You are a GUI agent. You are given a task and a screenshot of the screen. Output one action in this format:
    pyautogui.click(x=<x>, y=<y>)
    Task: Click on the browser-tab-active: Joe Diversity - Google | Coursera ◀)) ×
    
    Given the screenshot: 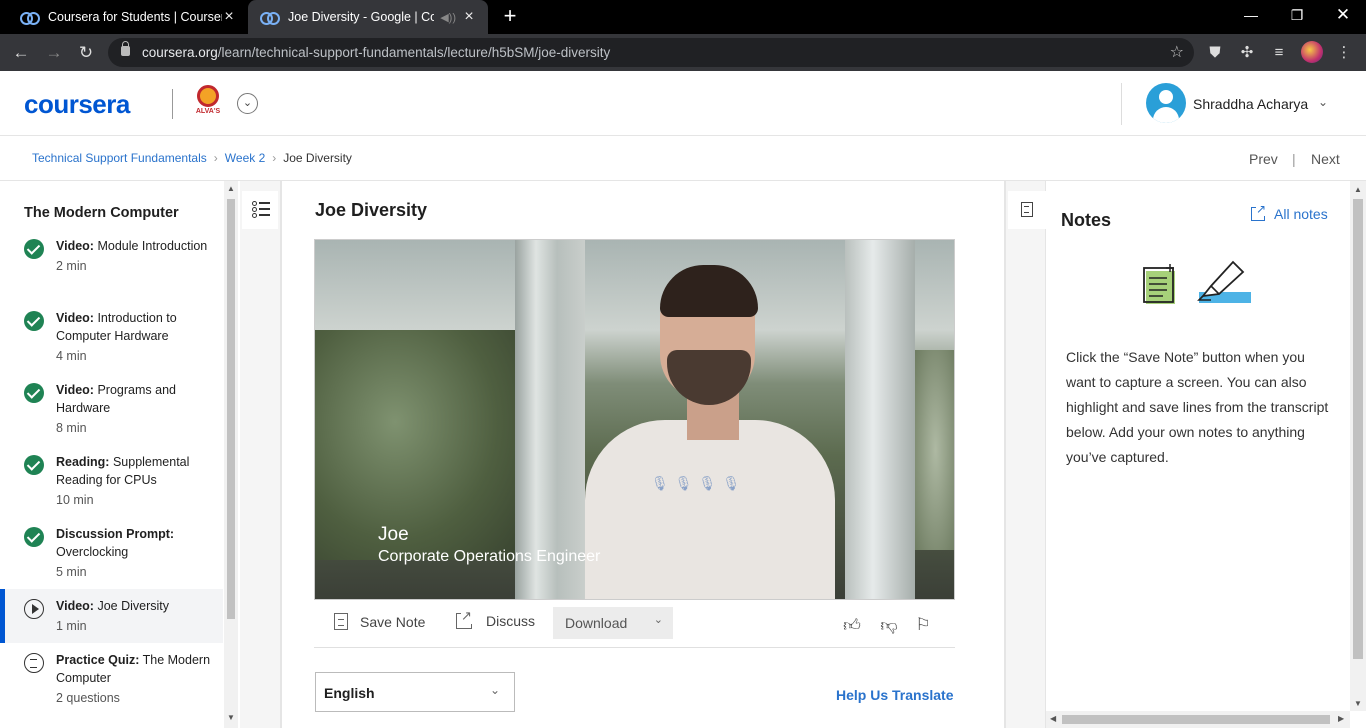 What is the action you would take?
    pyautogui.click(x=368, y=17)
    